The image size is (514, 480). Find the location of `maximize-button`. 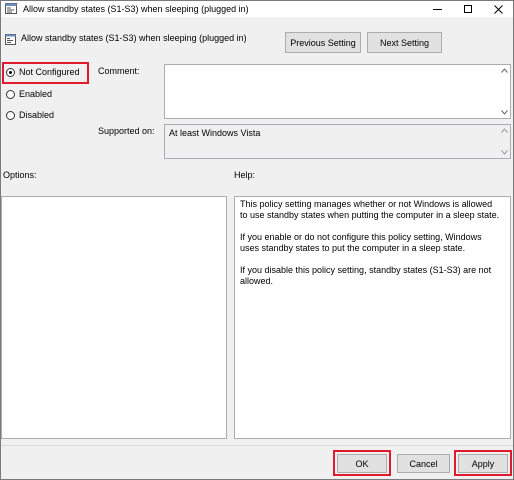

maximize-button is located at coordinates (468, 9).